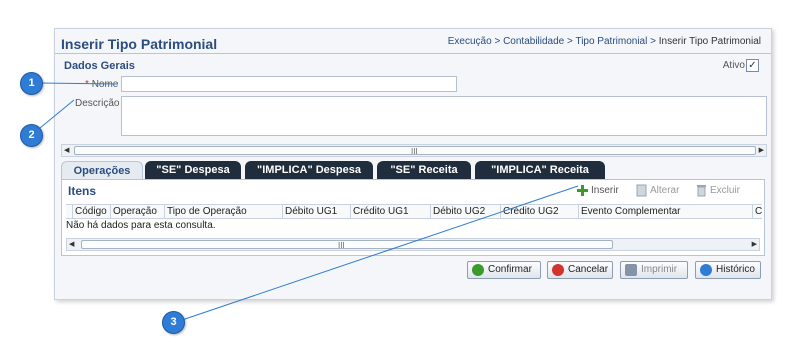 The width and height of the screenshot is (800, 356). Describe the element at coordinates (173, 322) in the screenshot. I see `callout-3: 3` at that location.